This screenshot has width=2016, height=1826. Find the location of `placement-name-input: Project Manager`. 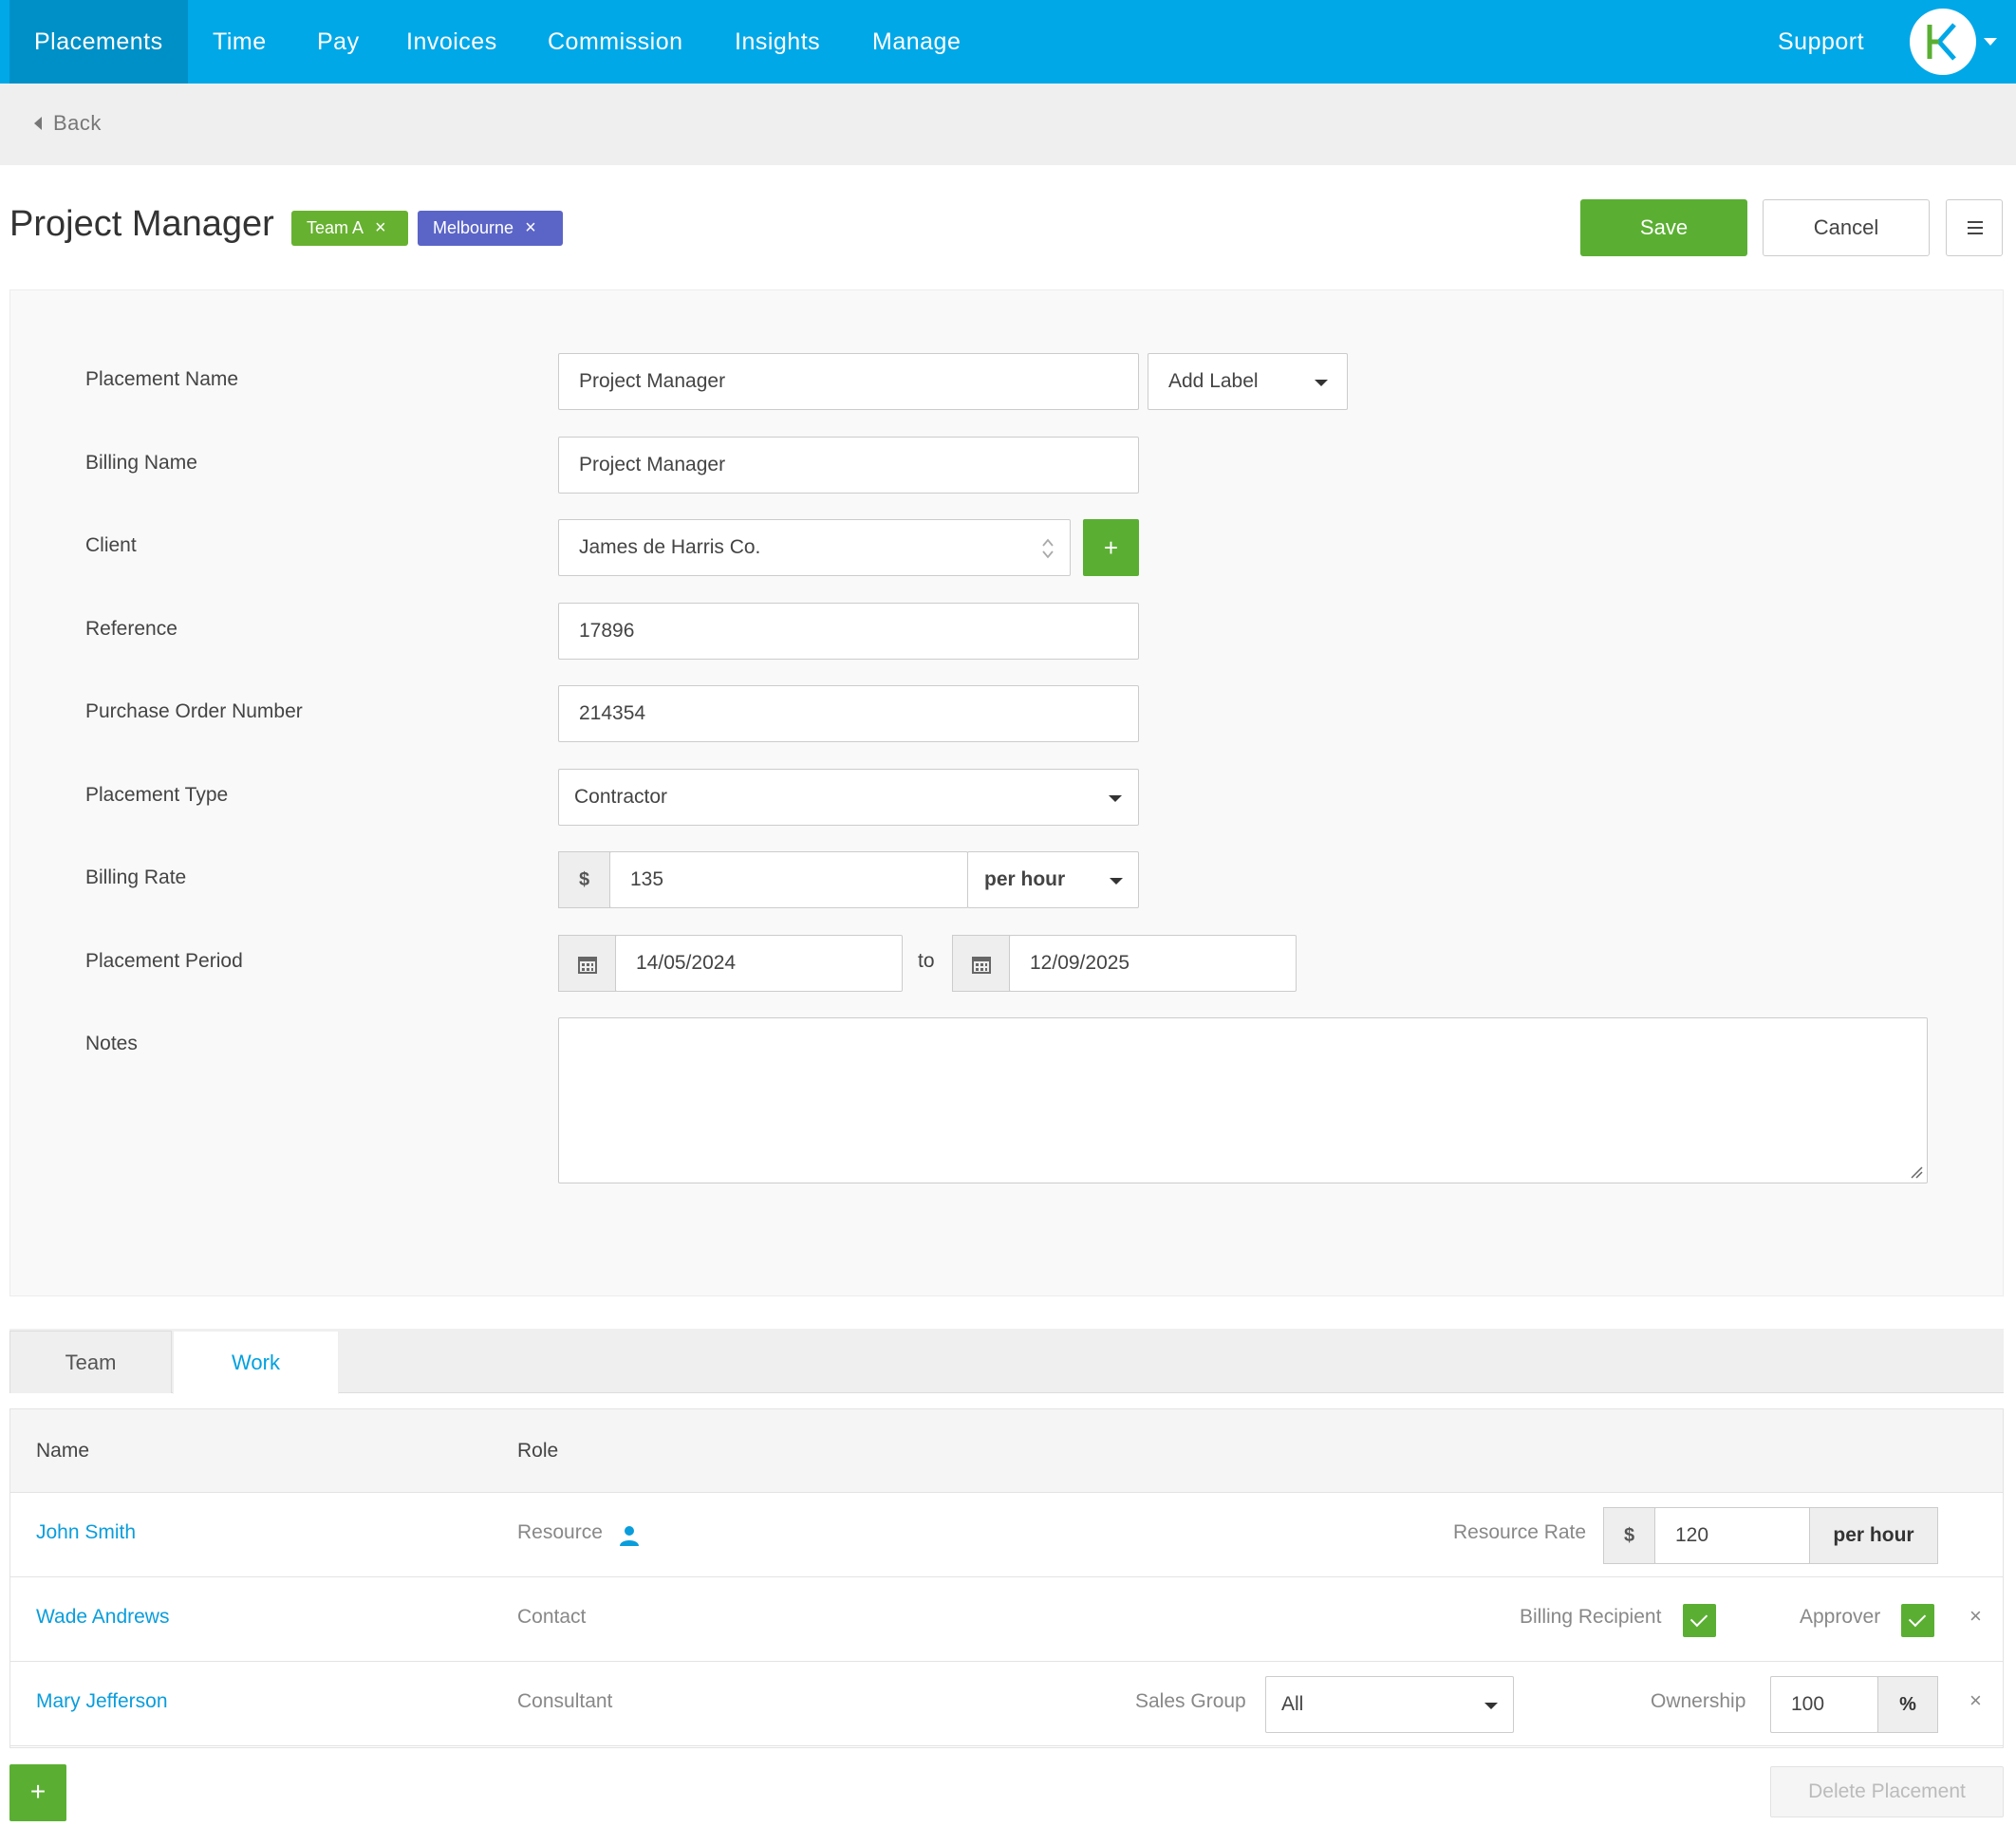

placement-name-input: Project Manager is located at coordinates (849, 382).